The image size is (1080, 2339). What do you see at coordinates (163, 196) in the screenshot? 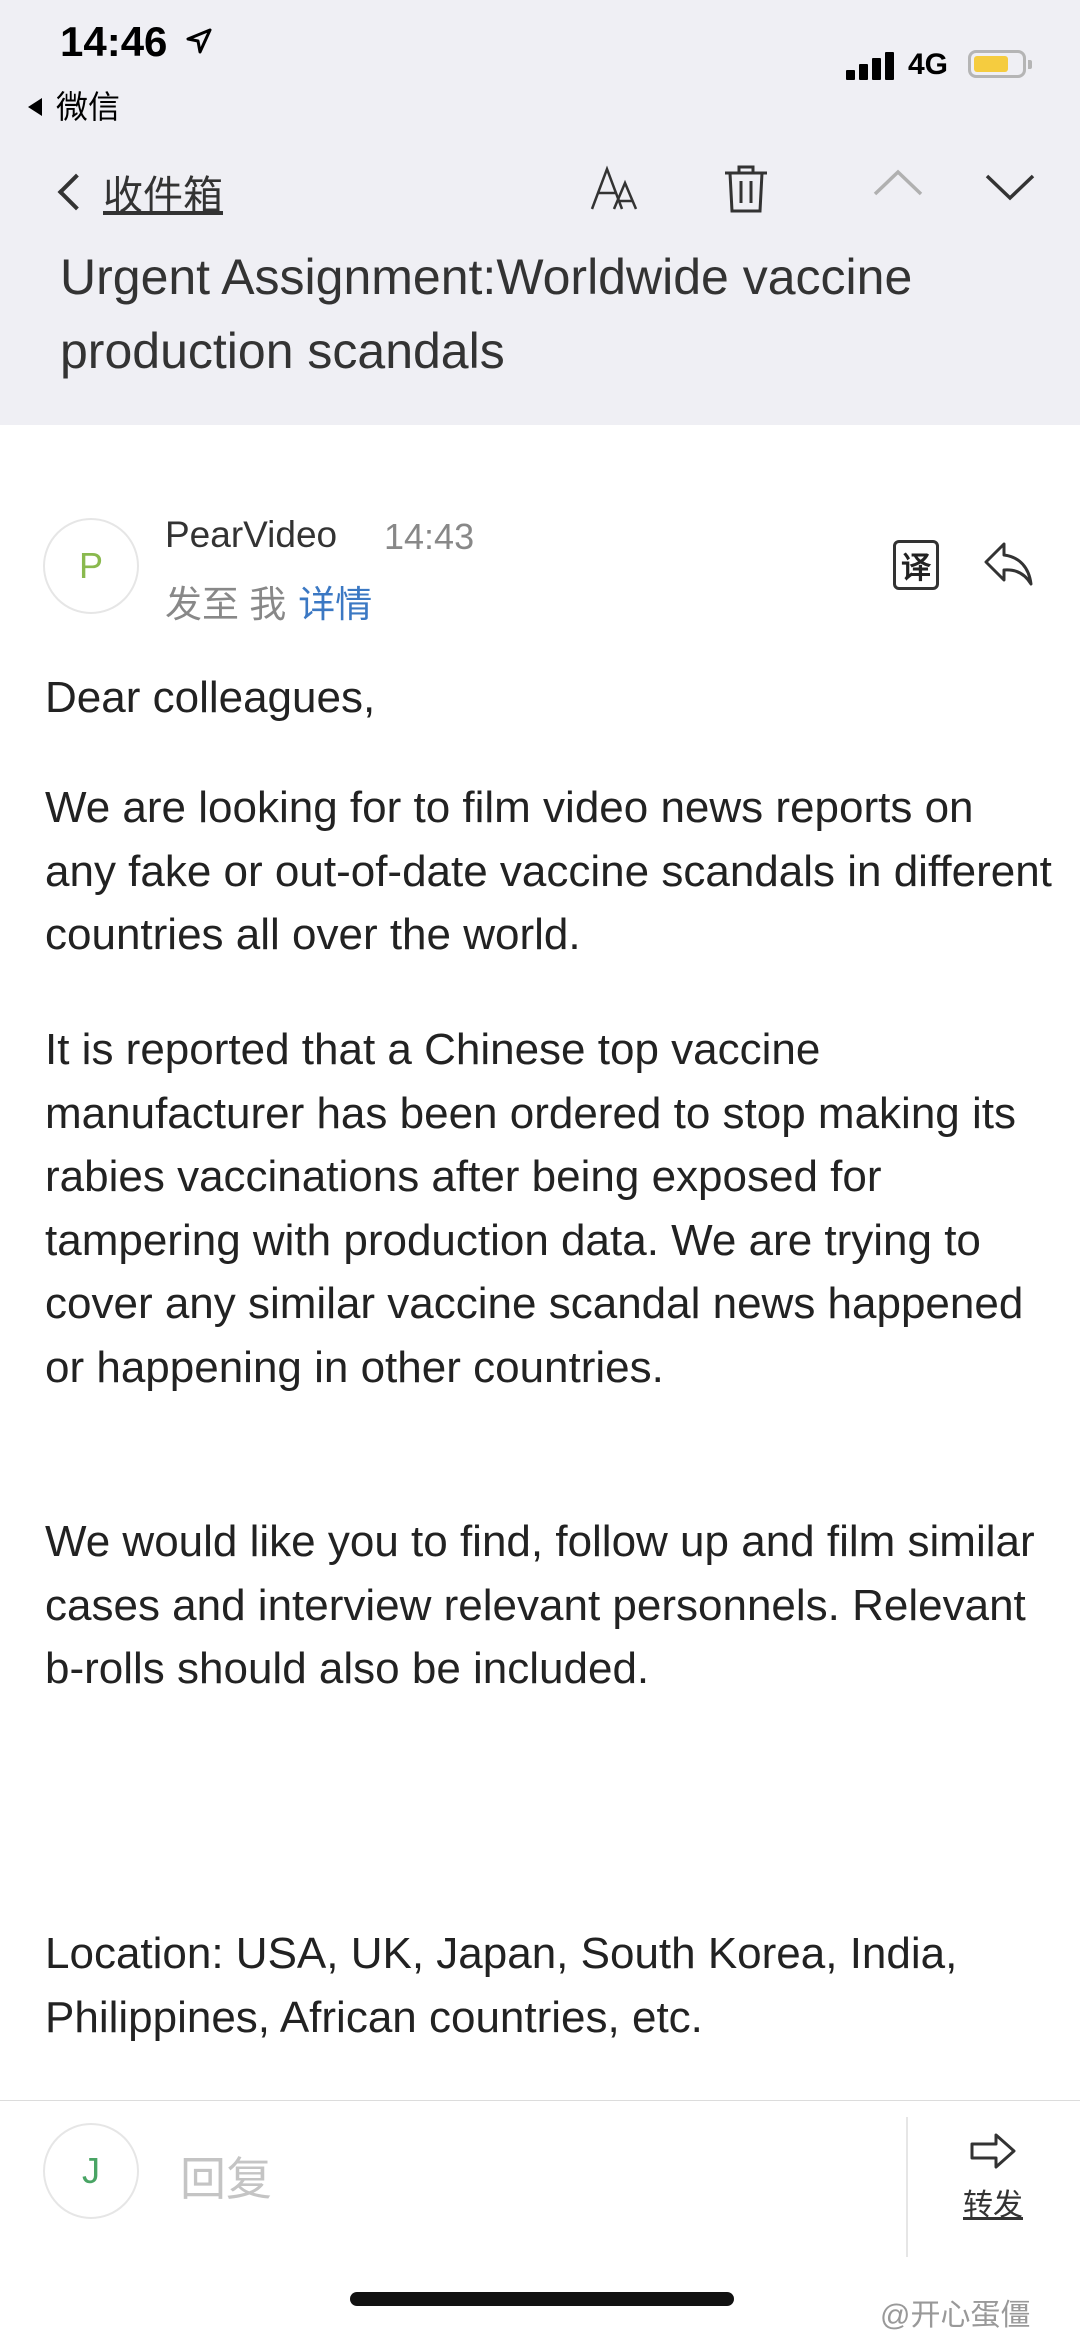
I see `inbox-back-label: 收件箱` at bounding box center [163, 196].